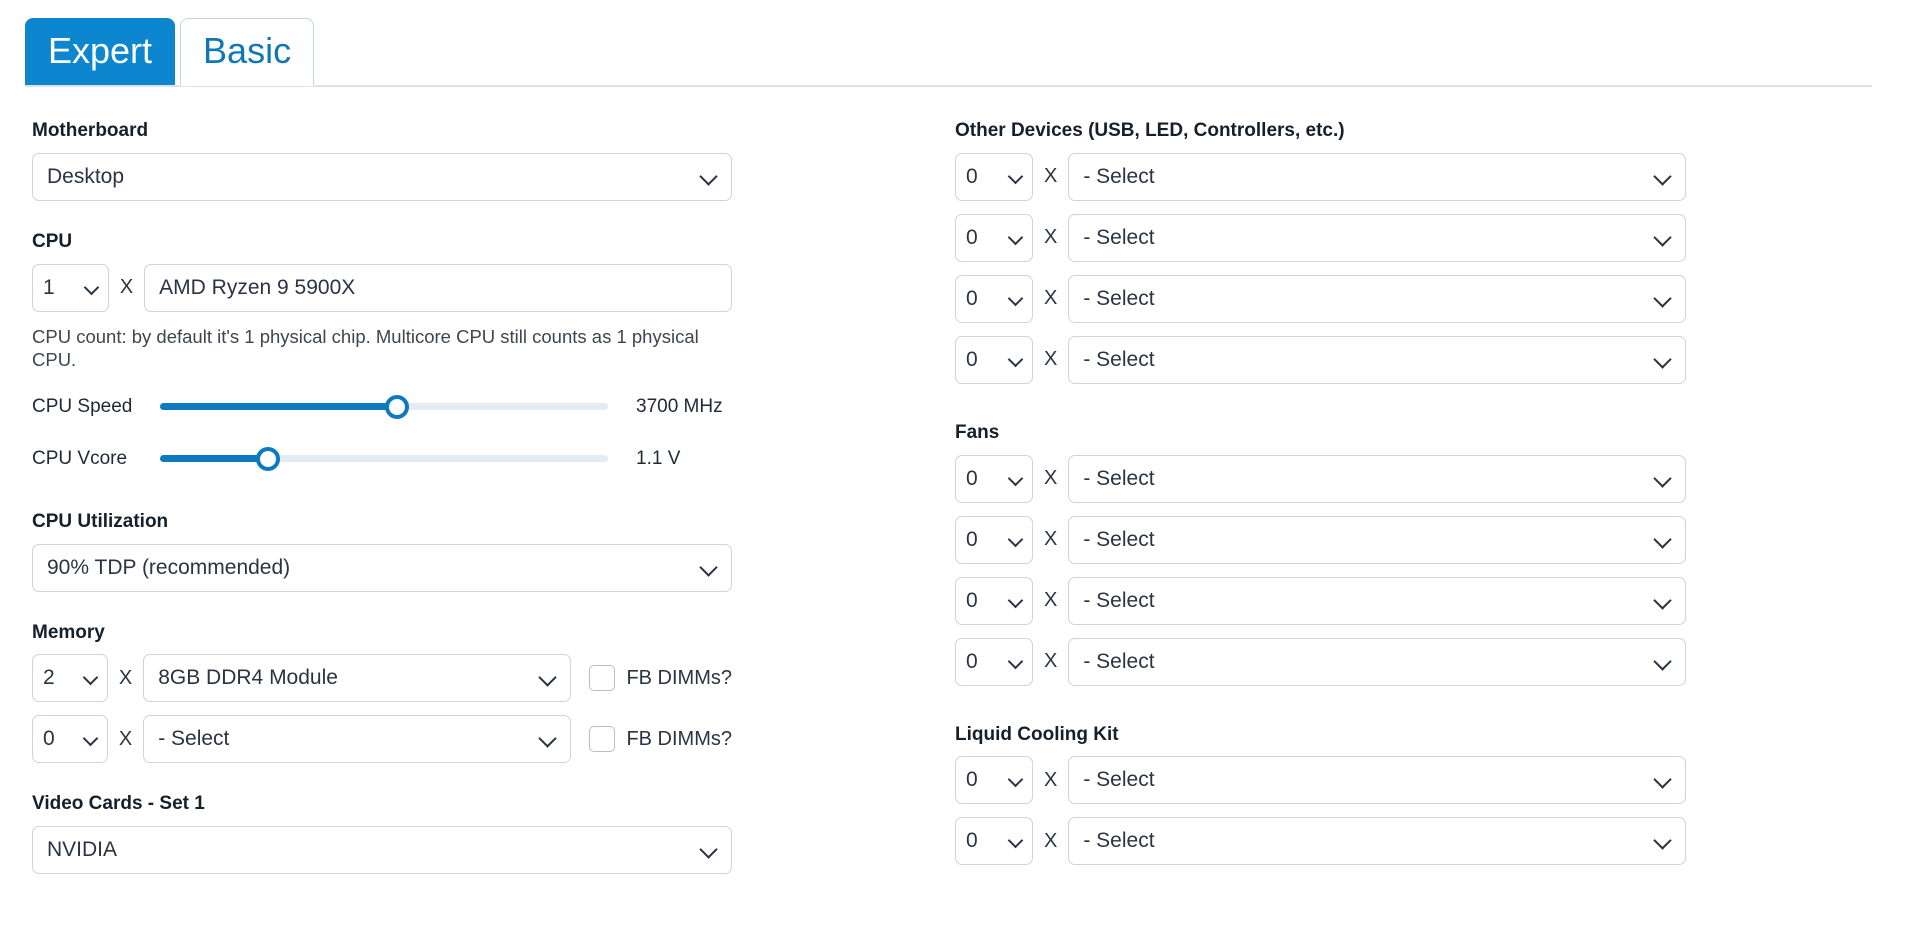 The height and width of the screenshot is (926, 1920). I want to click on cpu-vcore-value: 1.1 V, so click(658, 458).